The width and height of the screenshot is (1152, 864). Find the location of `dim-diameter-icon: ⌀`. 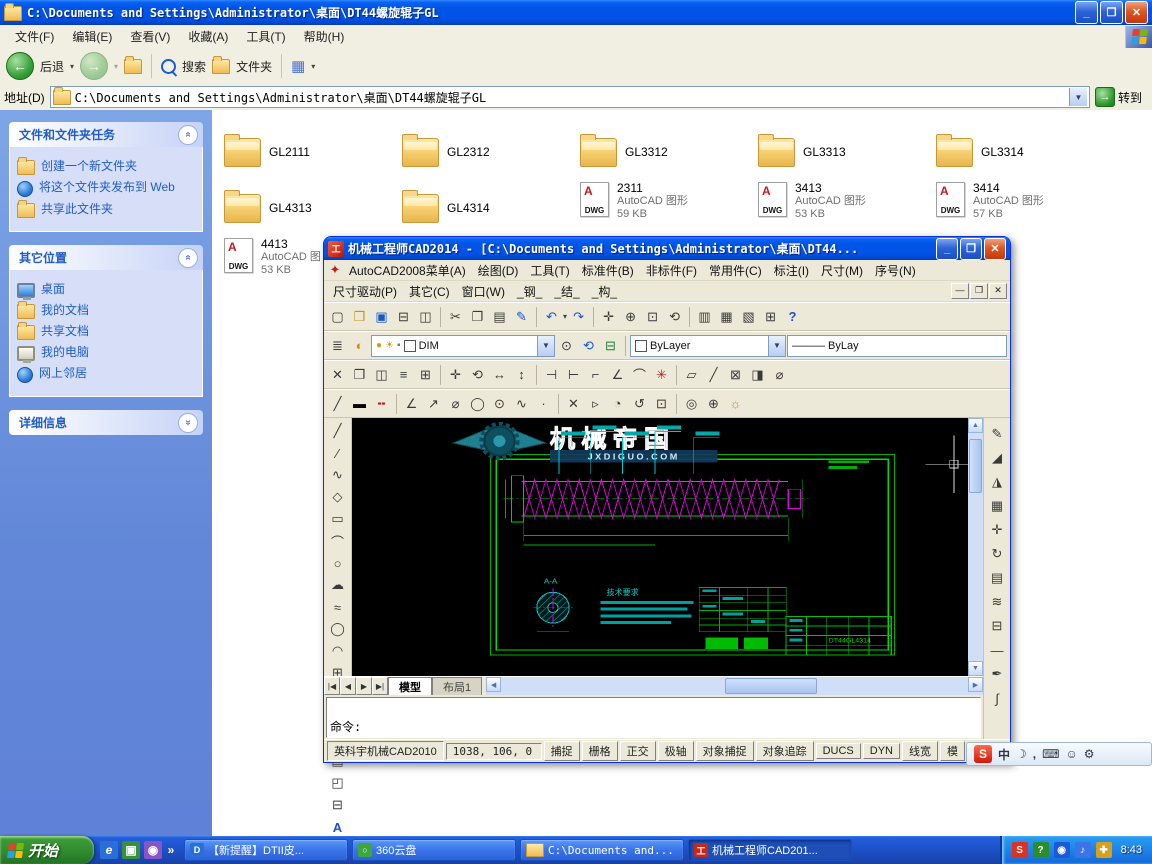

dim-diameter-icon: ⌀ is located at coordinates (779, 374).